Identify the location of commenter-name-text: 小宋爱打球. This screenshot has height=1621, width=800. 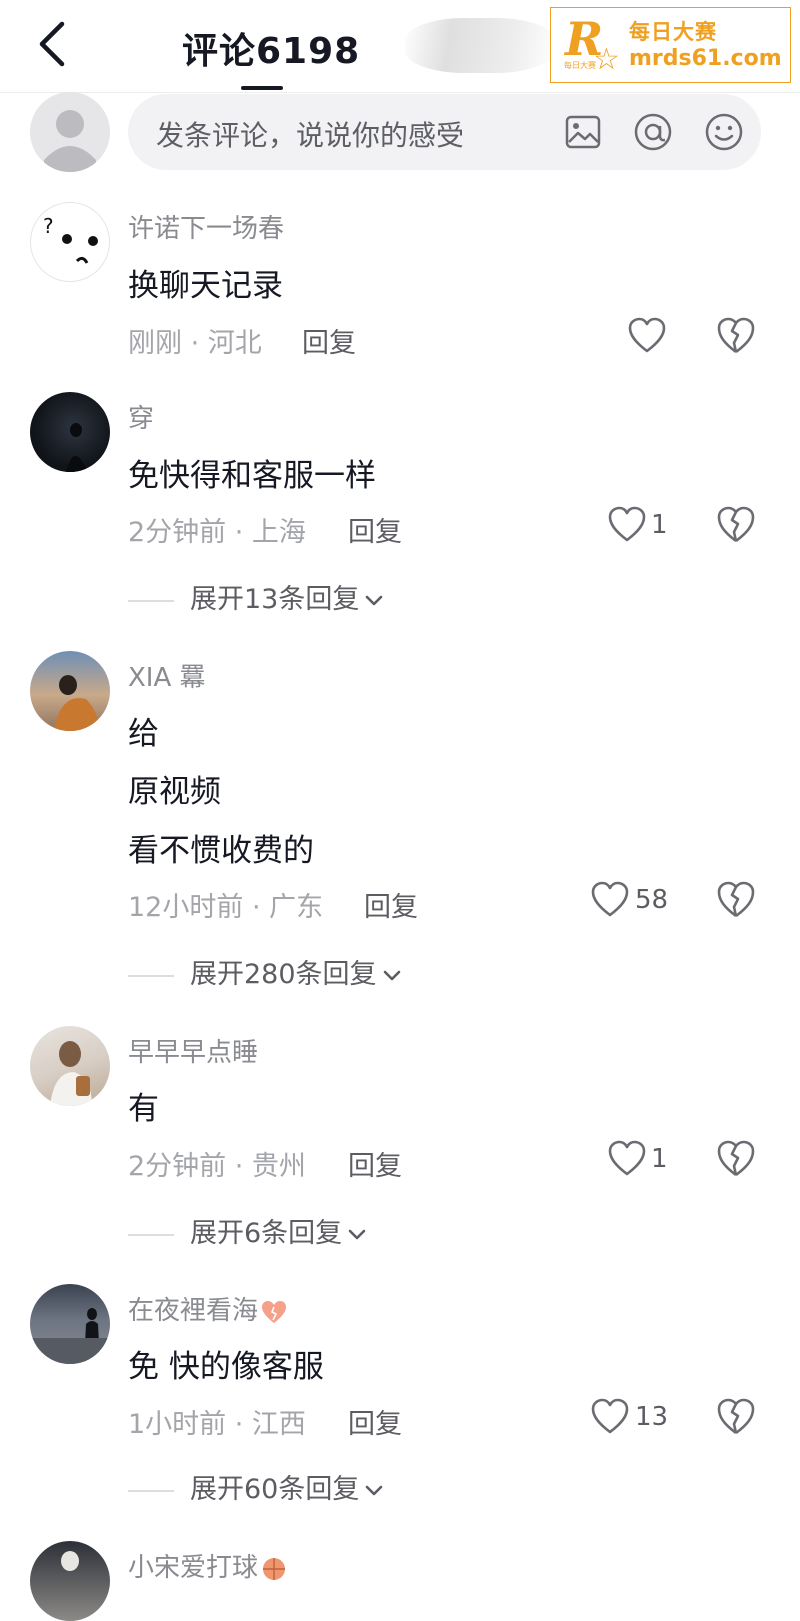
(193, 1568).